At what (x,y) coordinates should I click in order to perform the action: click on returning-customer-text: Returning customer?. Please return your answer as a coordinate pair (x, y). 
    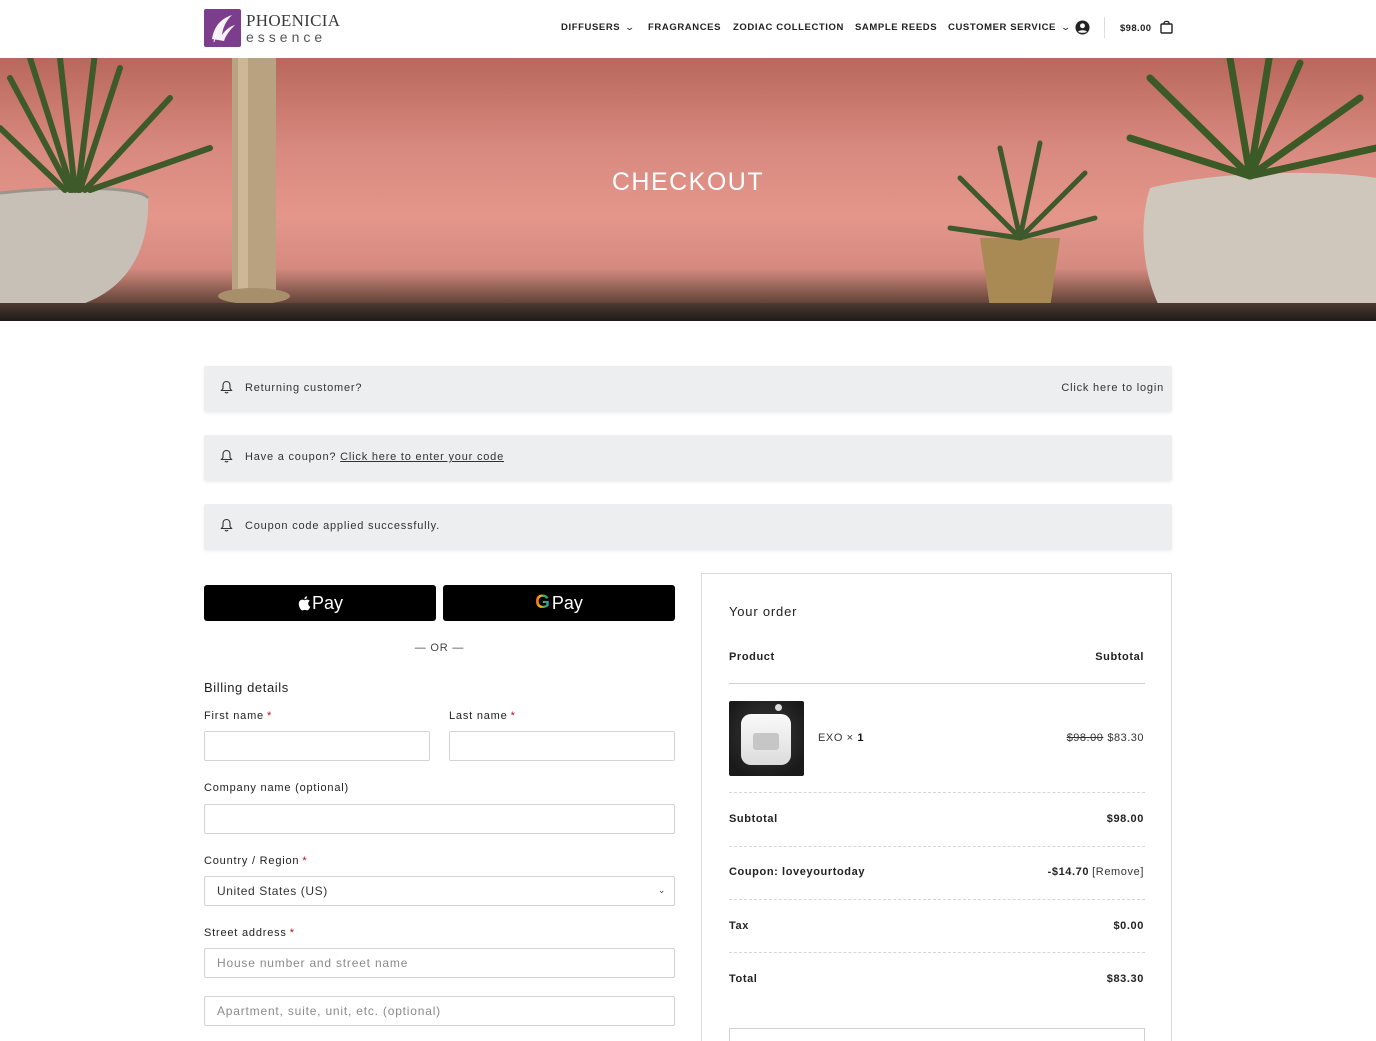
    Looking at the image, I should click on (304, 388).